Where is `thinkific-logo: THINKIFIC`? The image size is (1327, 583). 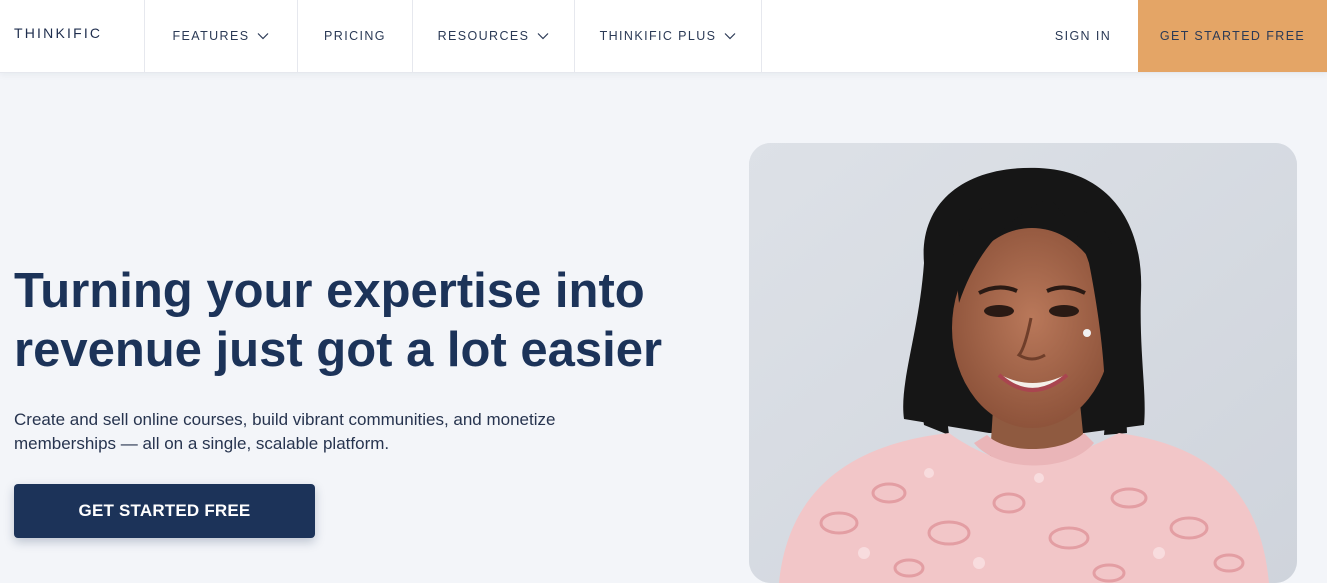
thinkific-logo: THINKIFIC is located at coordinates (58, 33).